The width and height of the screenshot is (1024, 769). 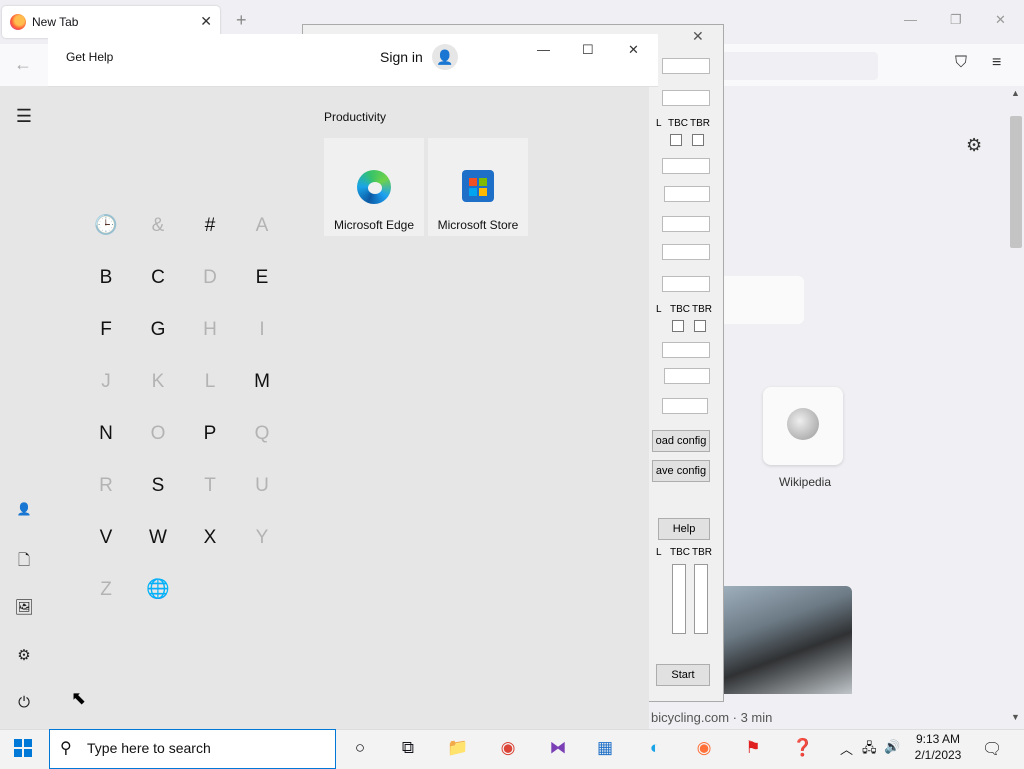 I want to click on acrobat-icon: ⚑, so click(x=753, y=748).